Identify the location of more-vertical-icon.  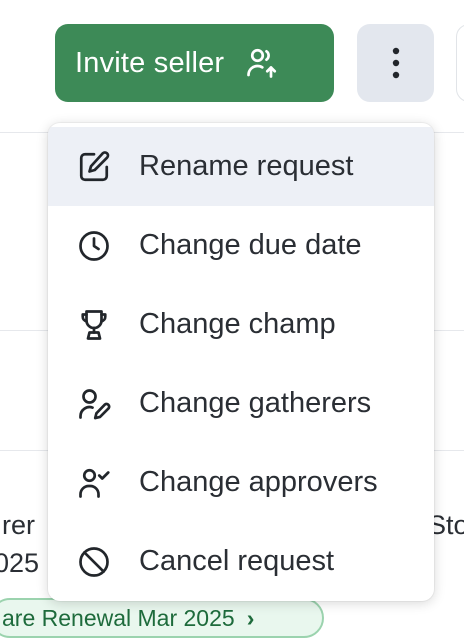
(396, 63).